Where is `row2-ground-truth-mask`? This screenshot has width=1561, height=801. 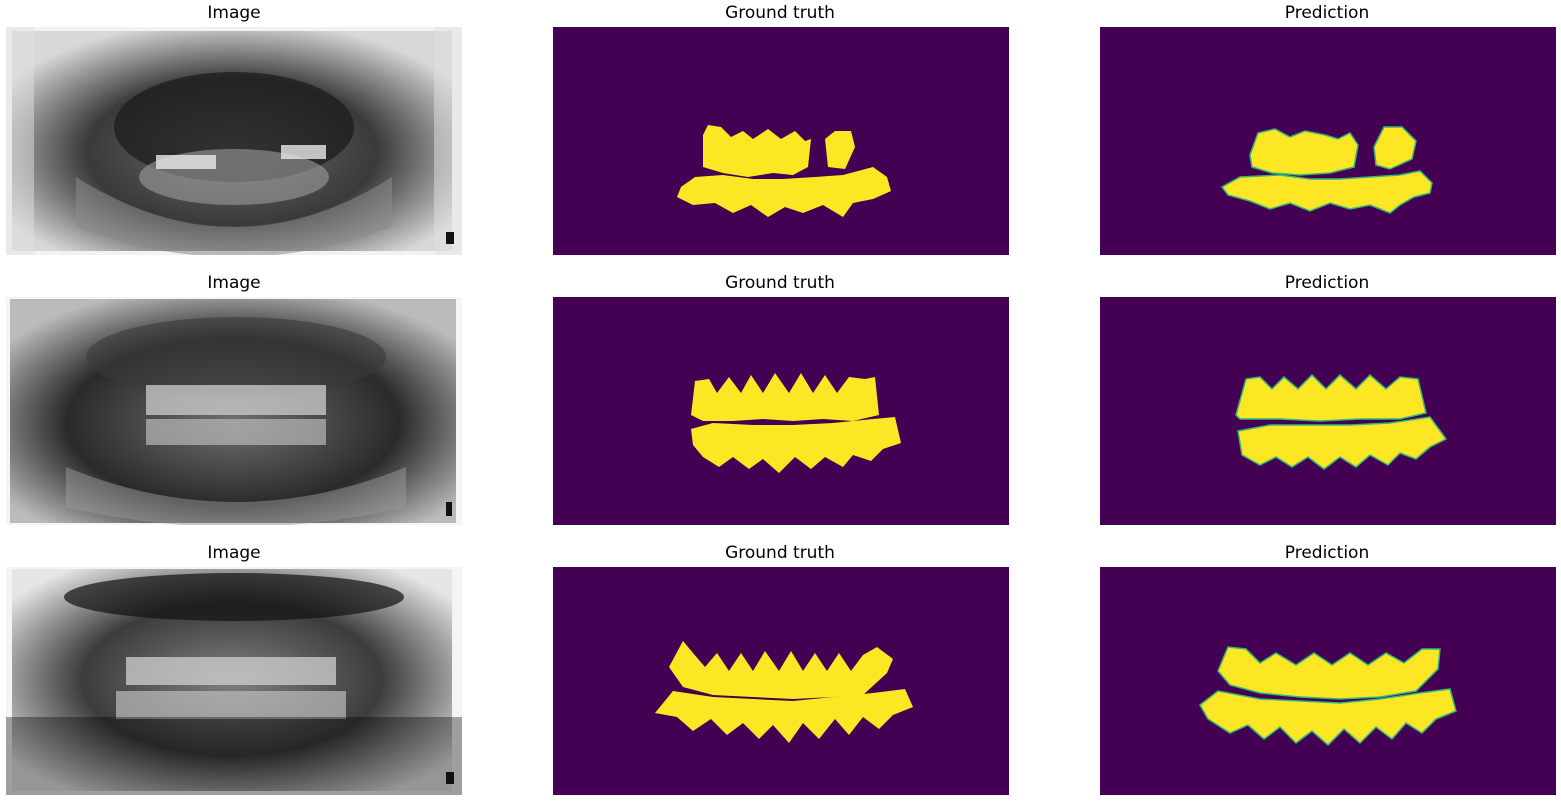 row2-ground-truth-mask is located at coordinates (781, 411).